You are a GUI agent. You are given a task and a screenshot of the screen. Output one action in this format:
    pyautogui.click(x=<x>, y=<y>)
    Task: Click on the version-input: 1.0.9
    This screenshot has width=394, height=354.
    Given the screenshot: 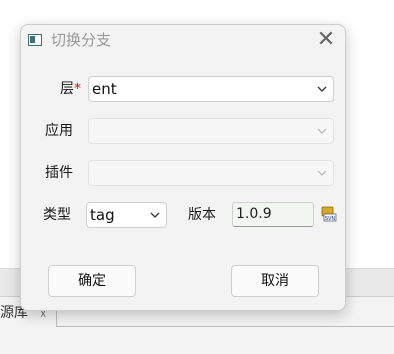 What is the action you would take?
    pyautogui.click(x=273, y=214)
    